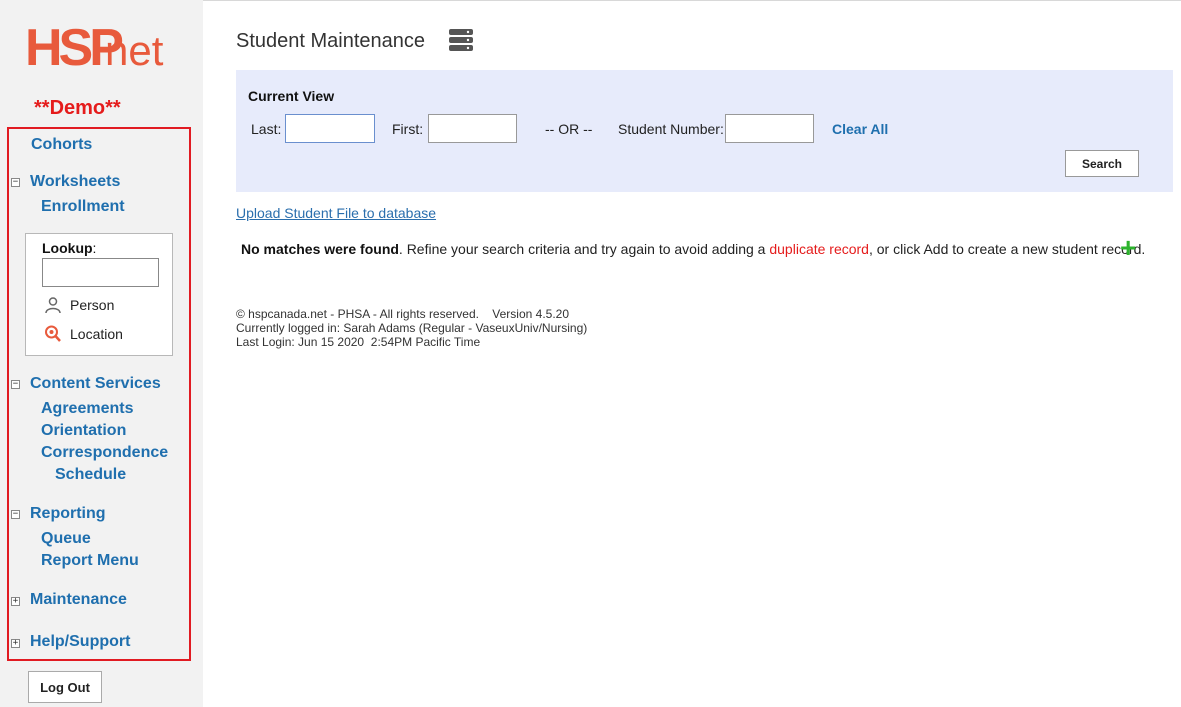  What do you see at coordinates (408, 129) in the screenshot?
I see `first-name-label: First:` at bounding box center [408, 129].